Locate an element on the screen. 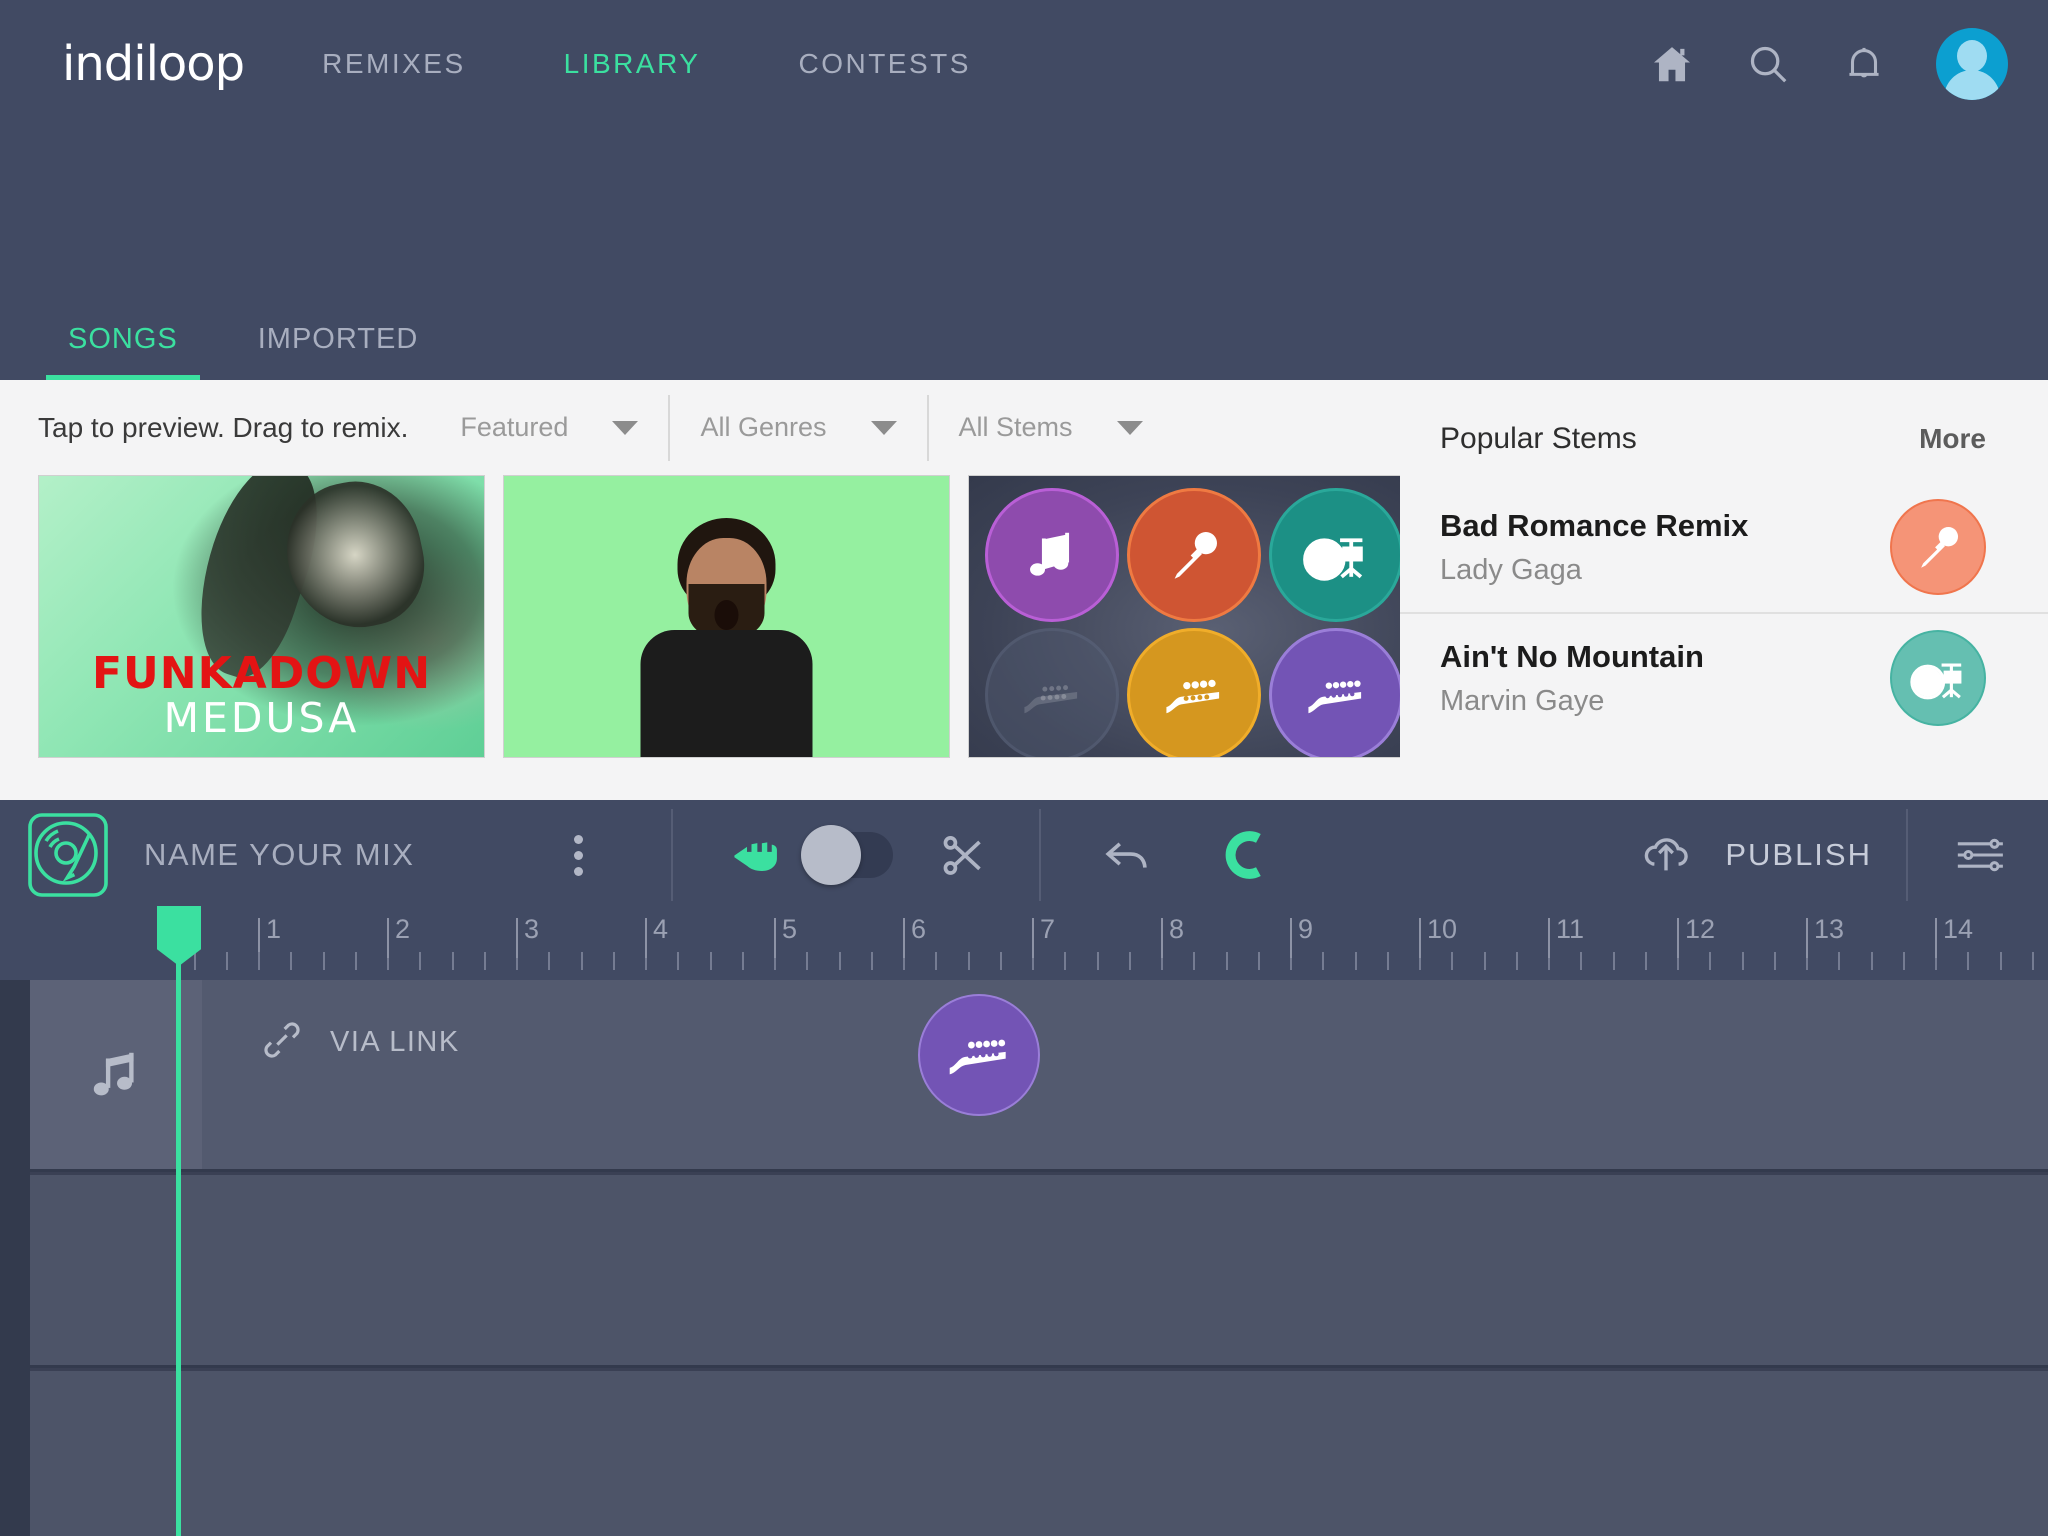 The width and height of the screenshot is (2048, 1536). timeline-left-gutter is located at coordinates (15, 1258).